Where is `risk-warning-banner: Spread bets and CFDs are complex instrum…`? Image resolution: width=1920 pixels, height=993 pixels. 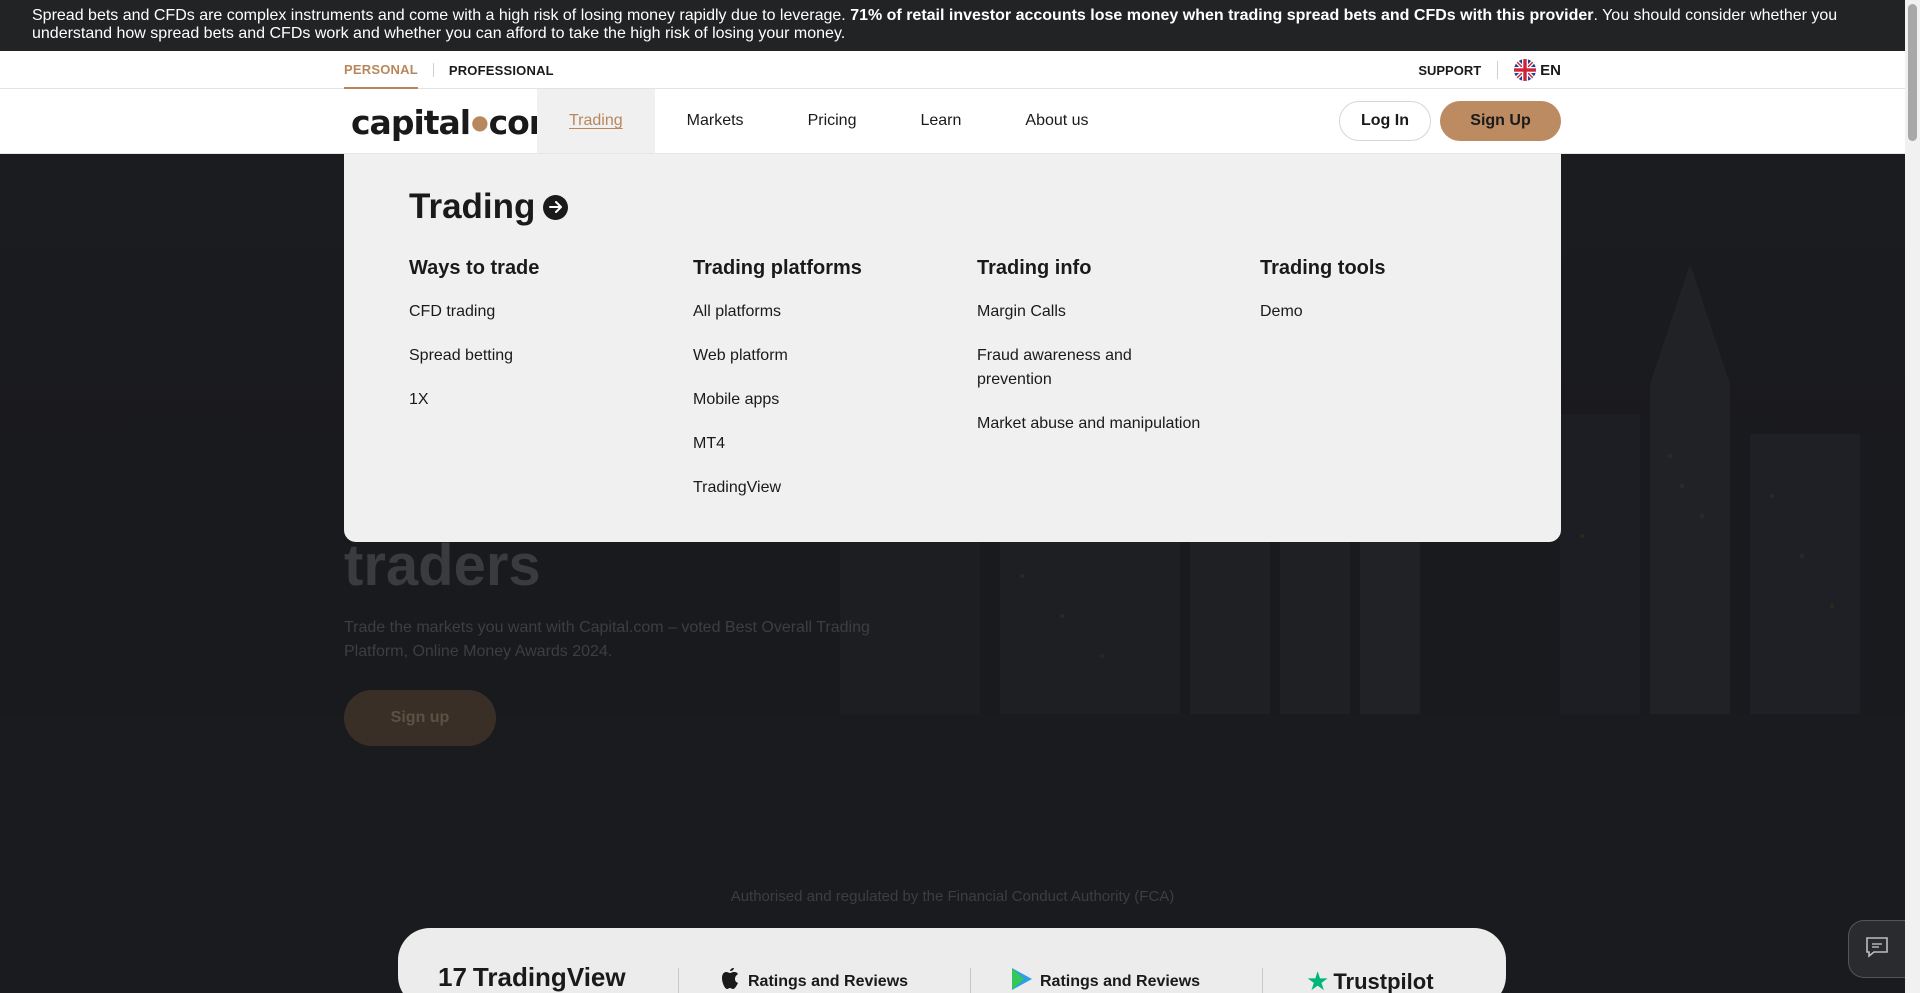
risk-warning-banner: Spread bets and CFDs are complex instrum… is located at coordinates (960, 25).